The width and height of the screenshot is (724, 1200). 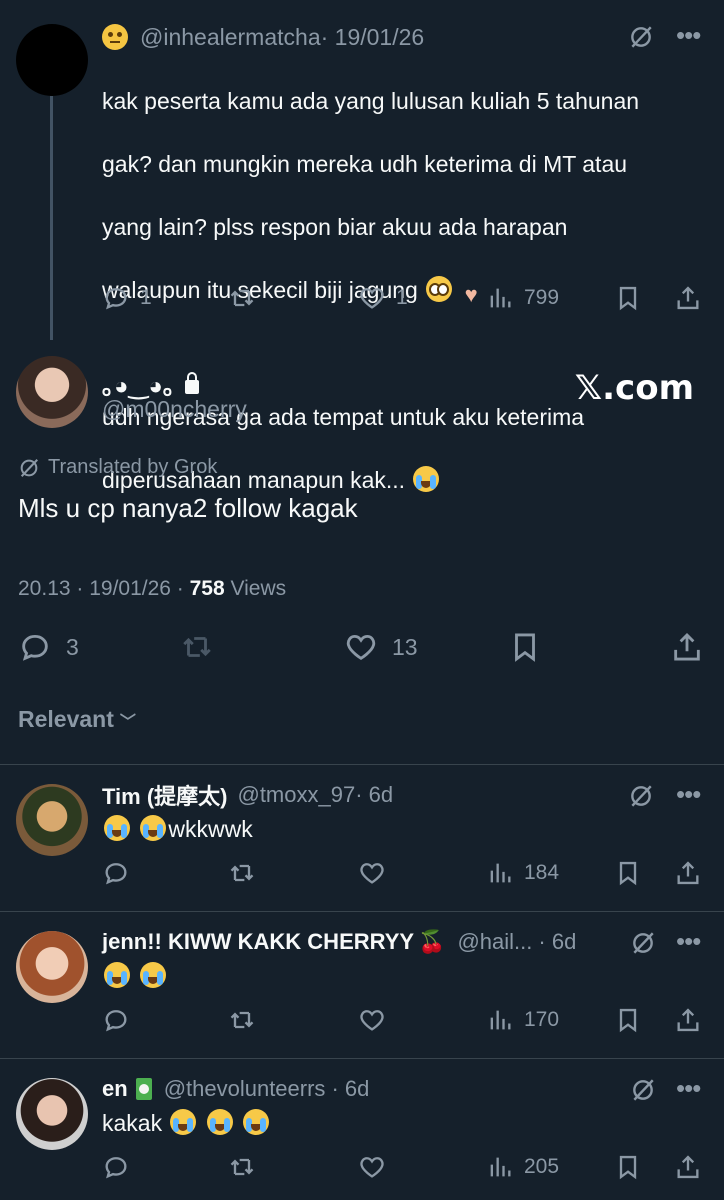 I want to click on display-name: en, so click(x=115, y=1089).